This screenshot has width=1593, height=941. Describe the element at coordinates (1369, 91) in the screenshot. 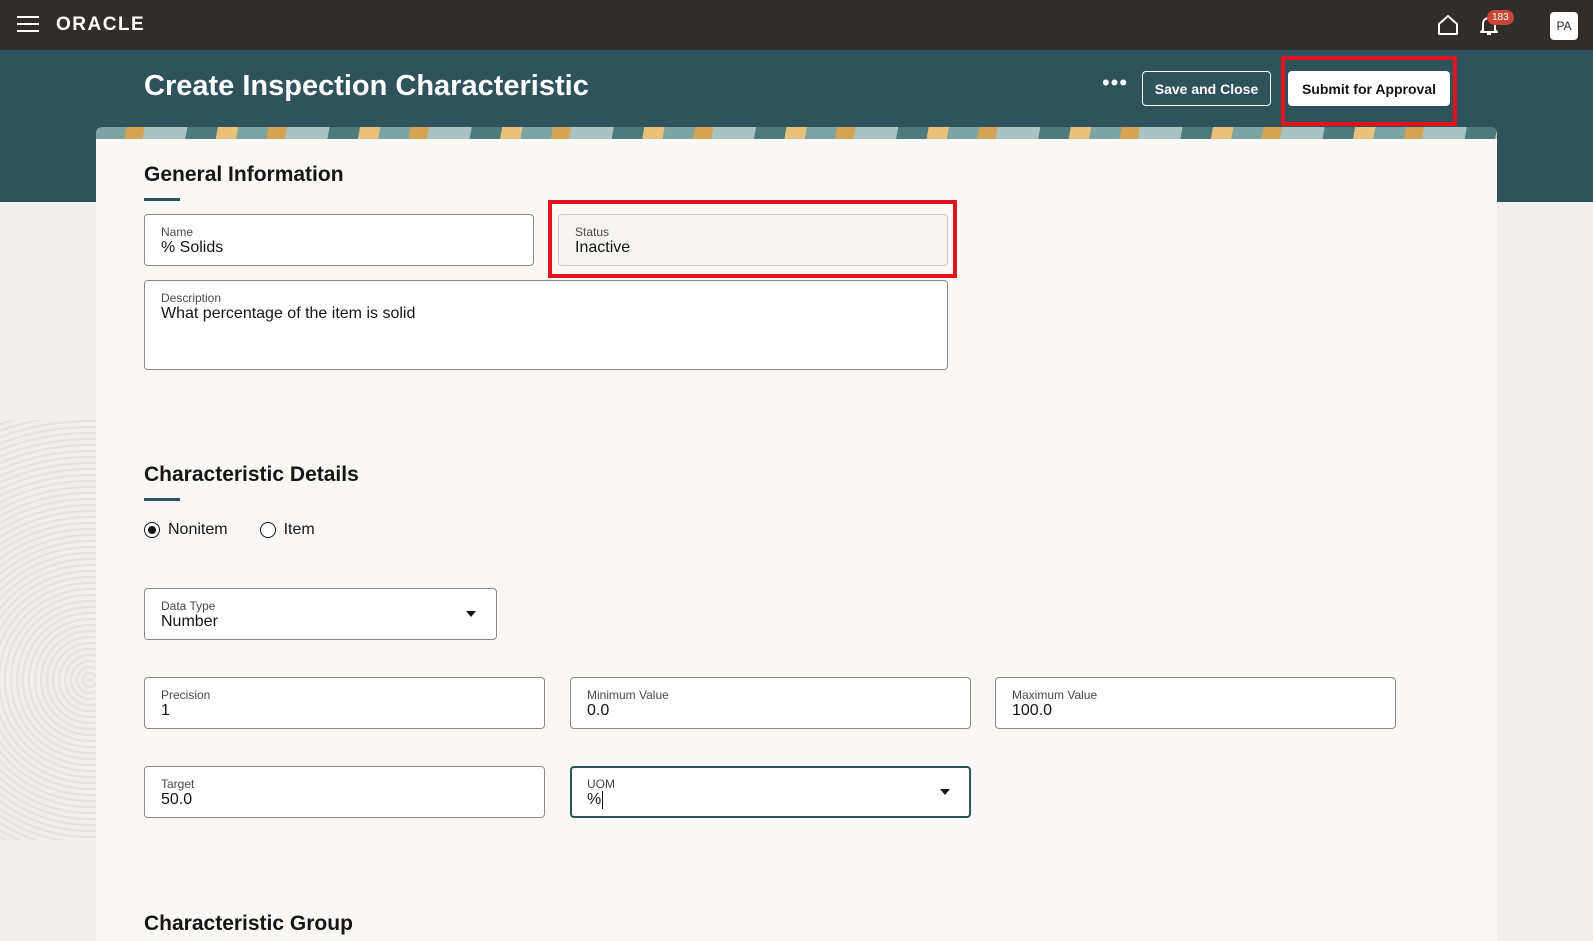

I see `submit-highlight-box` at that location.